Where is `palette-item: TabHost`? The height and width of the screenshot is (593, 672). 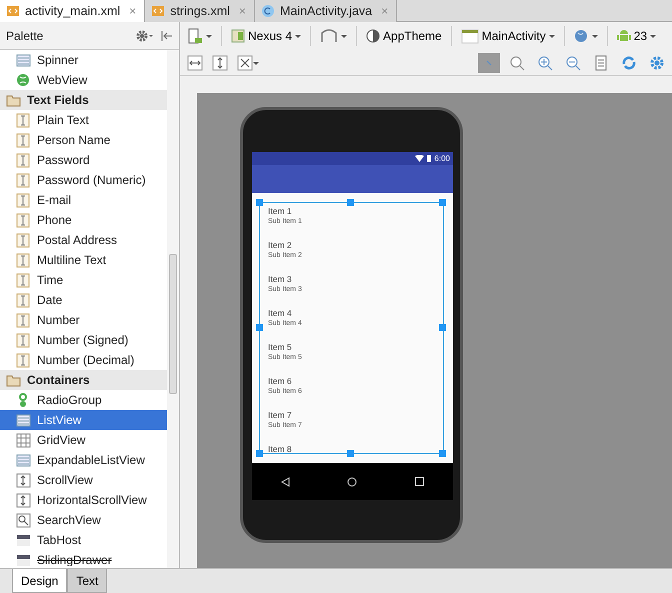 palette-item: TabHost is located at coordinates (84, 540).